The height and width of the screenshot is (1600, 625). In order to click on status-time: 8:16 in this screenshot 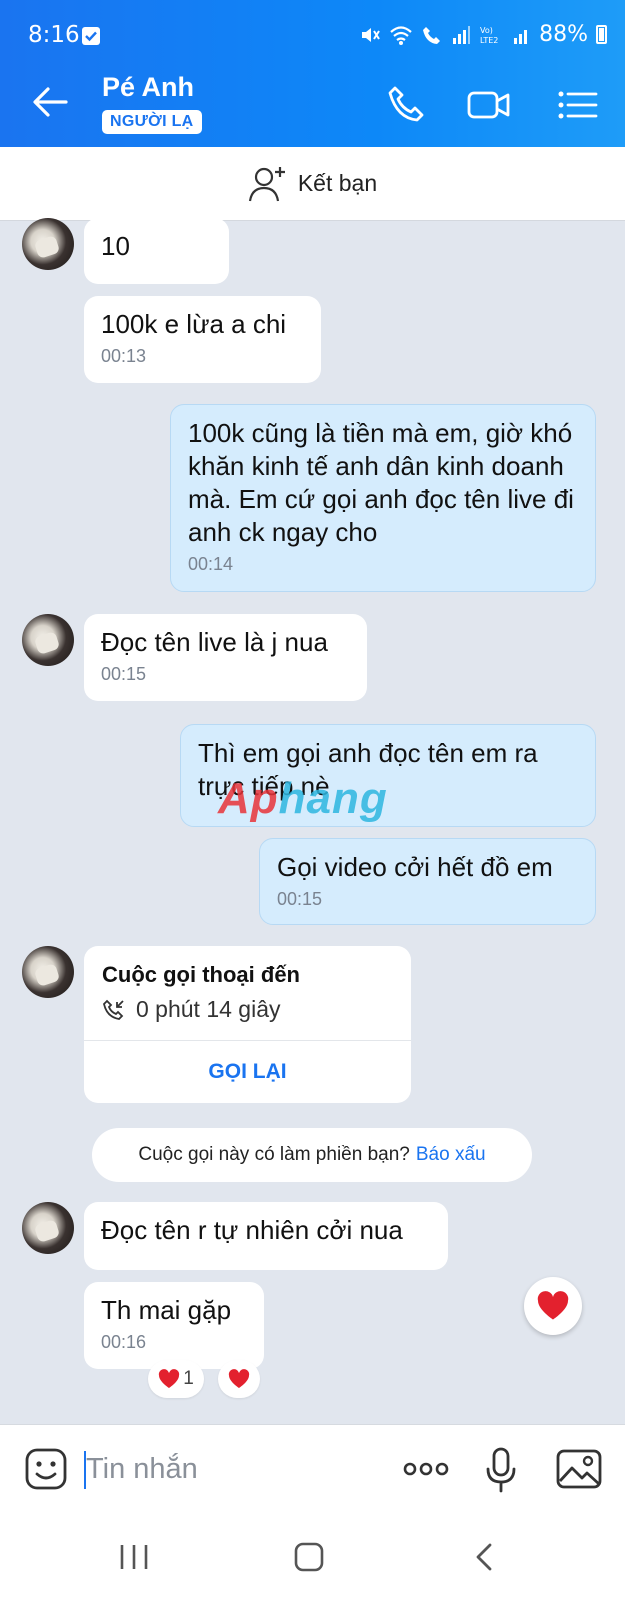, I will do `click(54, 35)`.